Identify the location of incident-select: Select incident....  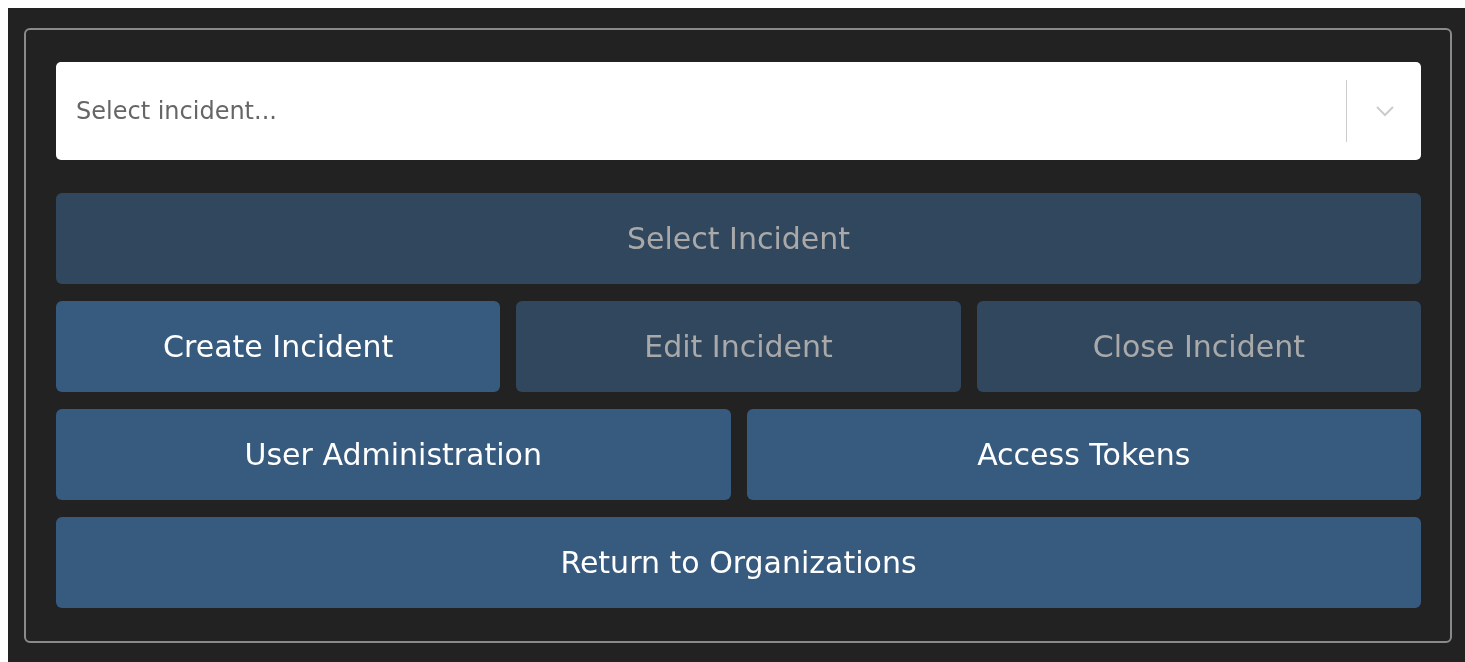
(738, 111).